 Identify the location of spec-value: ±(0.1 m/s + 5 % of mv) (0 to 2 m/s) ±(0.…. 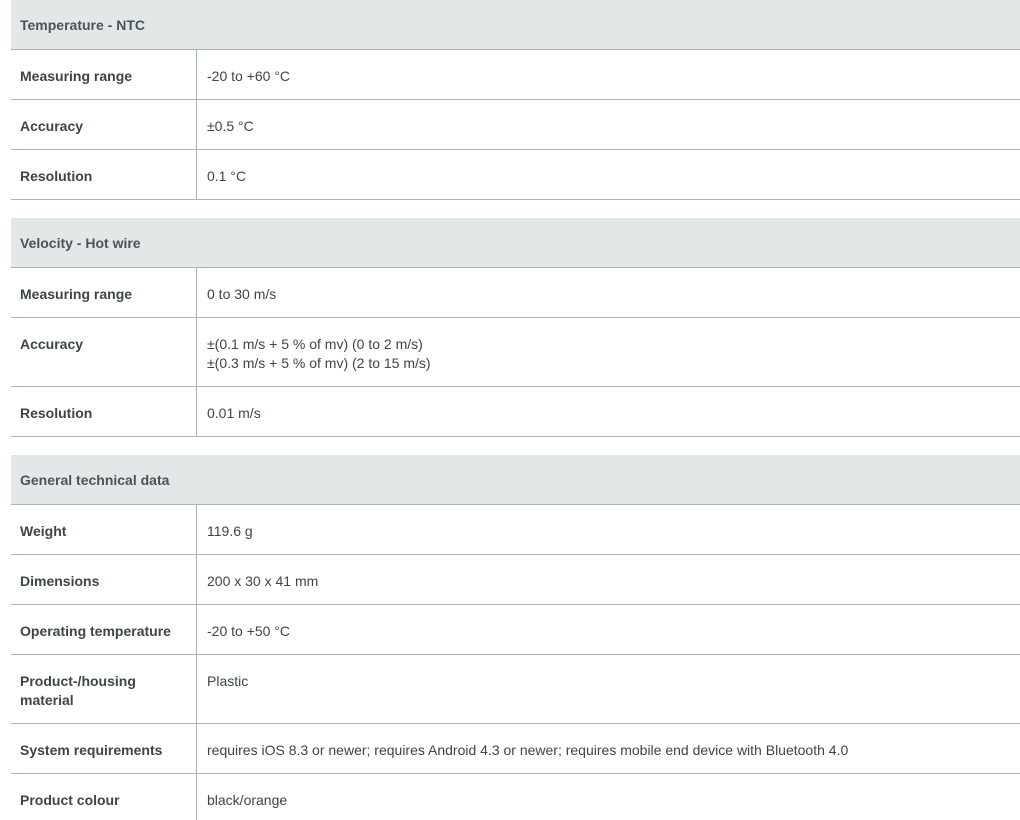
(608, 352).